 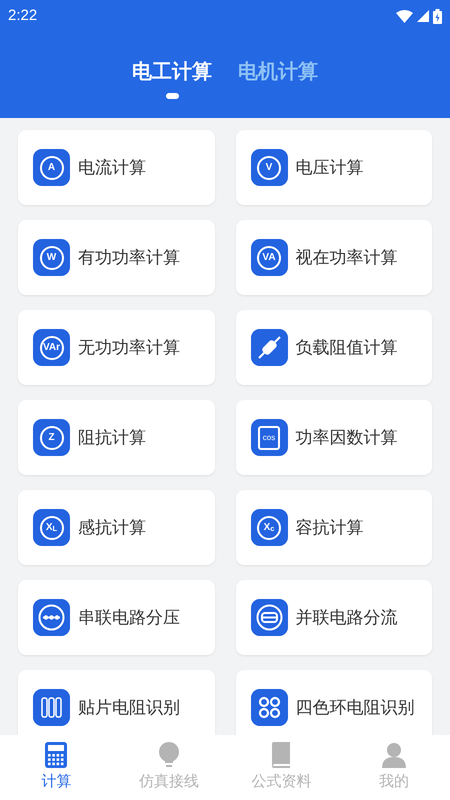 I want to click on calculator-icon, so click(x=56, y=755).